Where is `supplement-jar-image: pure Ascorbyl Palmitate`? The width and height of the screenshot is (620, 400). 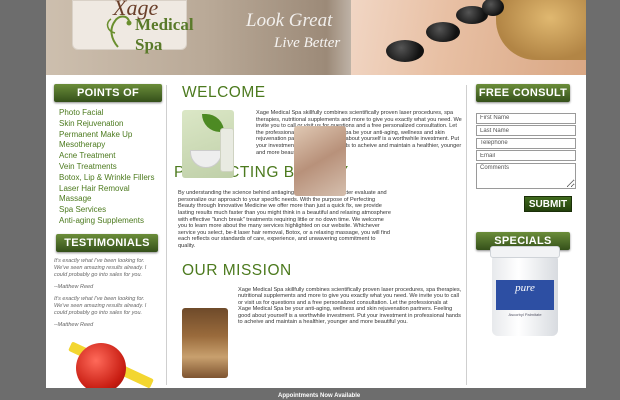 supplement-jar-image: pure Ascorbyl Palmitate is located at coordinates (525, 291).